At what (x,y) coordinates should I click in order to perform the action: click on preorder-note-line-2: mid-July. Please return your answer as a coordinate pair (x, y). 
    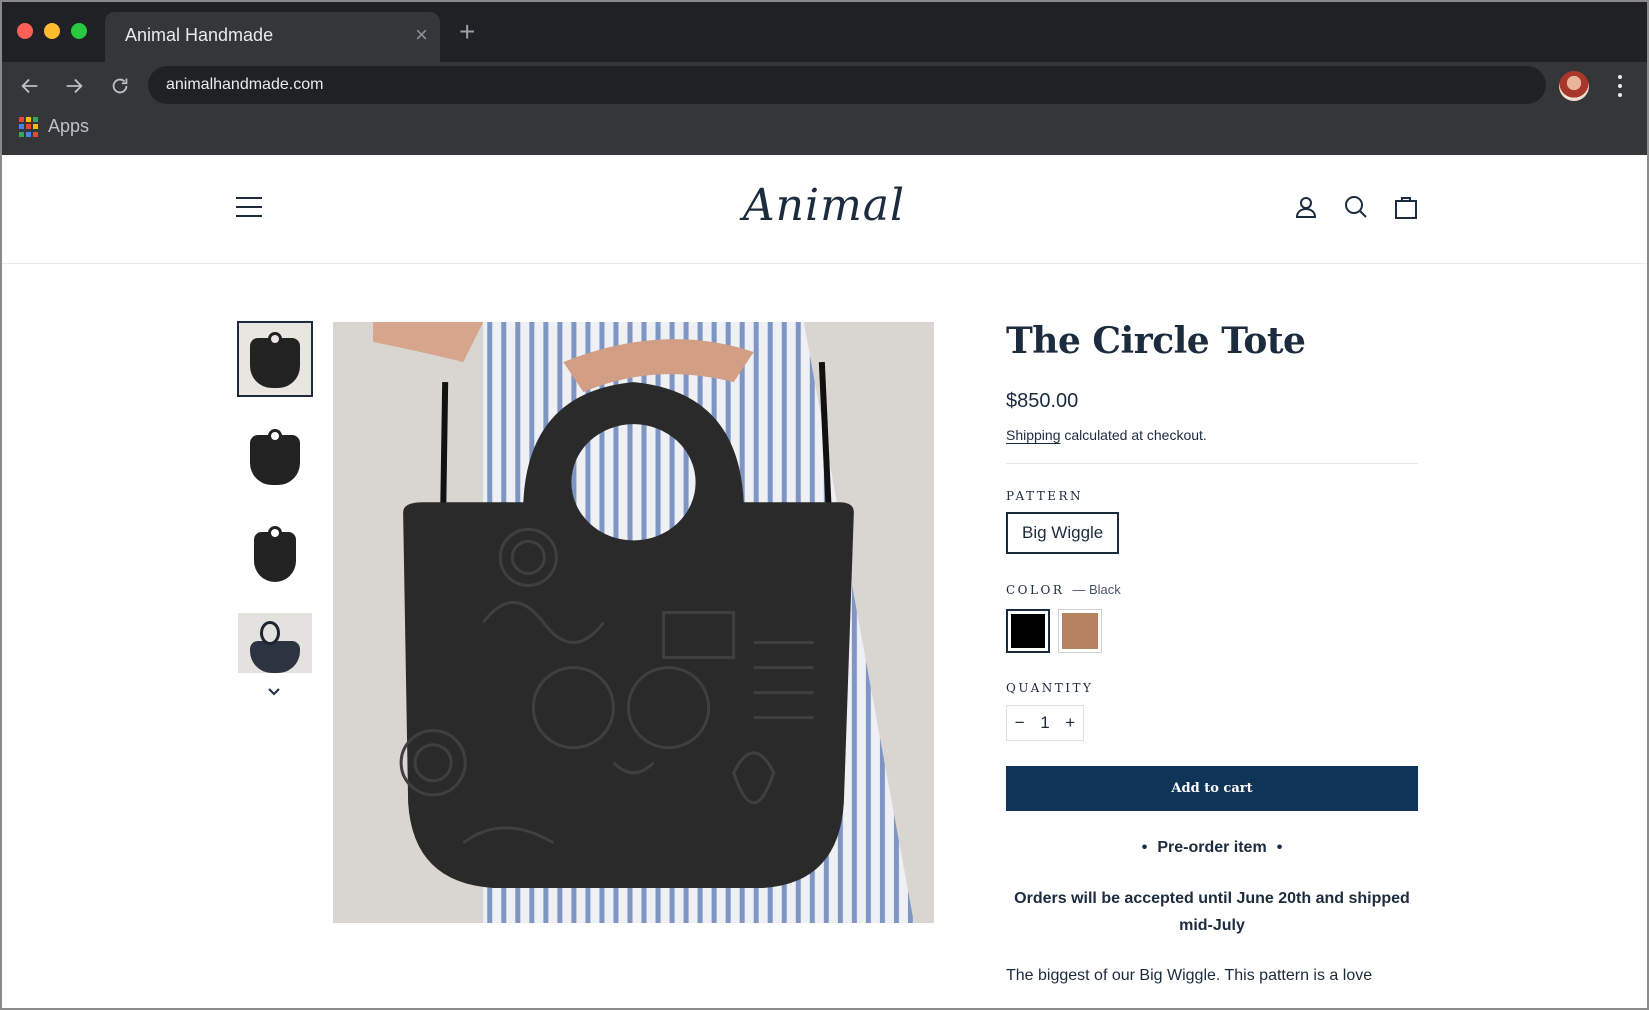
    Looking at the image, I should click on (1212, 925).